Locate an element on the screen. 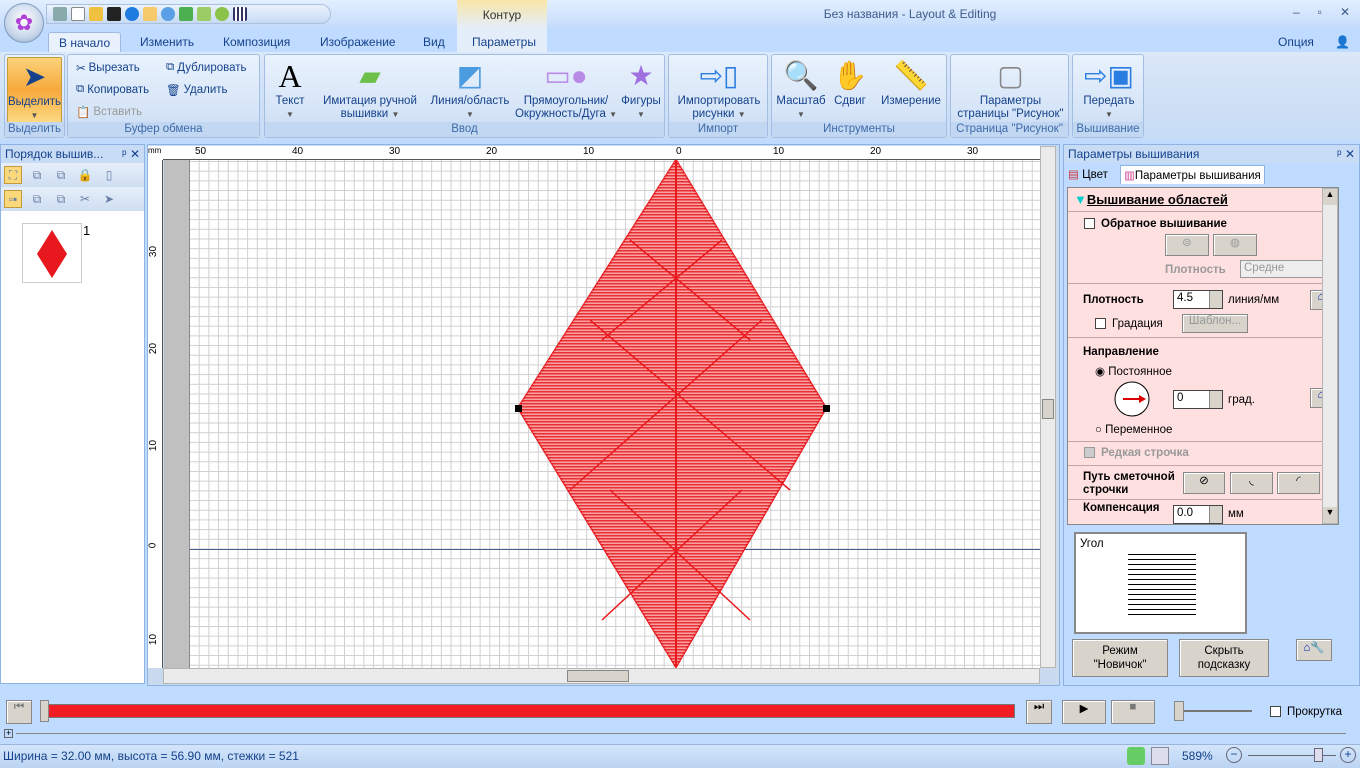 The image size is (1360, 768). rotate-right-icon: ⧉ is located at coordinates (61, 199).